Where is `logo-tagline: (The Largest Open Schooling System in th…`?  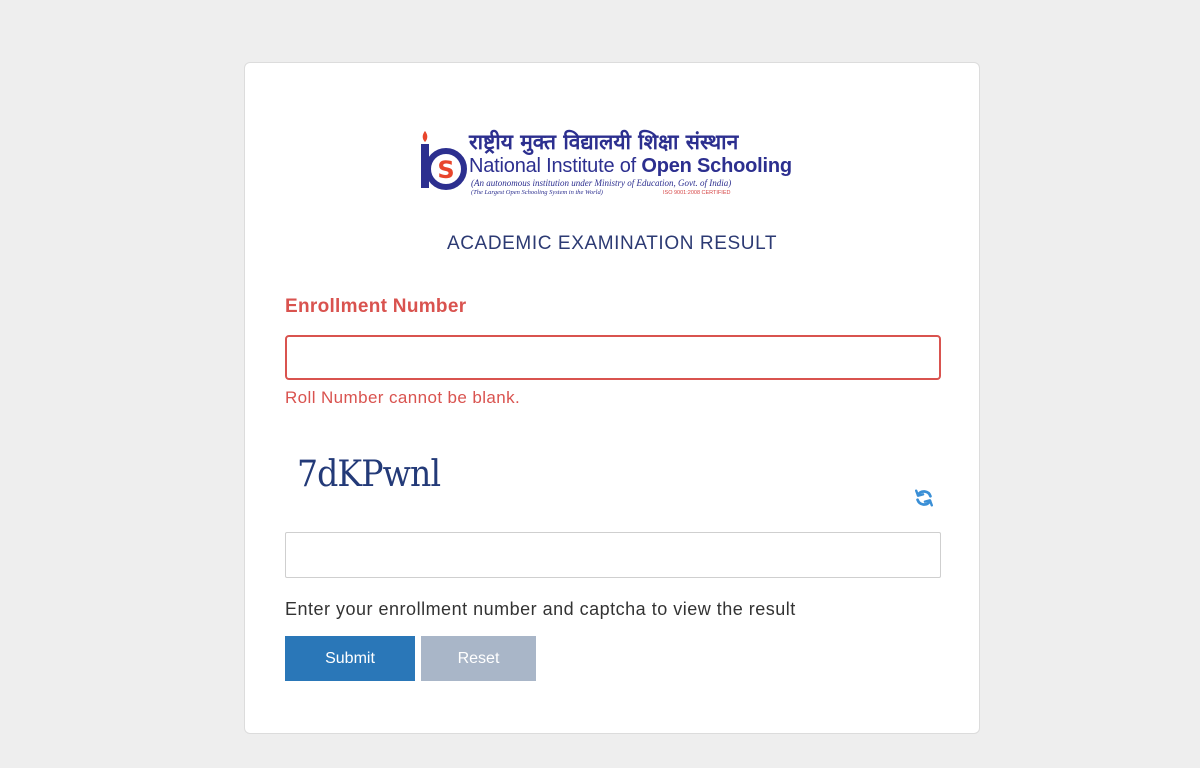
logo-tagline: (The Largest Open Schooling System in th… is located at coordinates (537, 192).